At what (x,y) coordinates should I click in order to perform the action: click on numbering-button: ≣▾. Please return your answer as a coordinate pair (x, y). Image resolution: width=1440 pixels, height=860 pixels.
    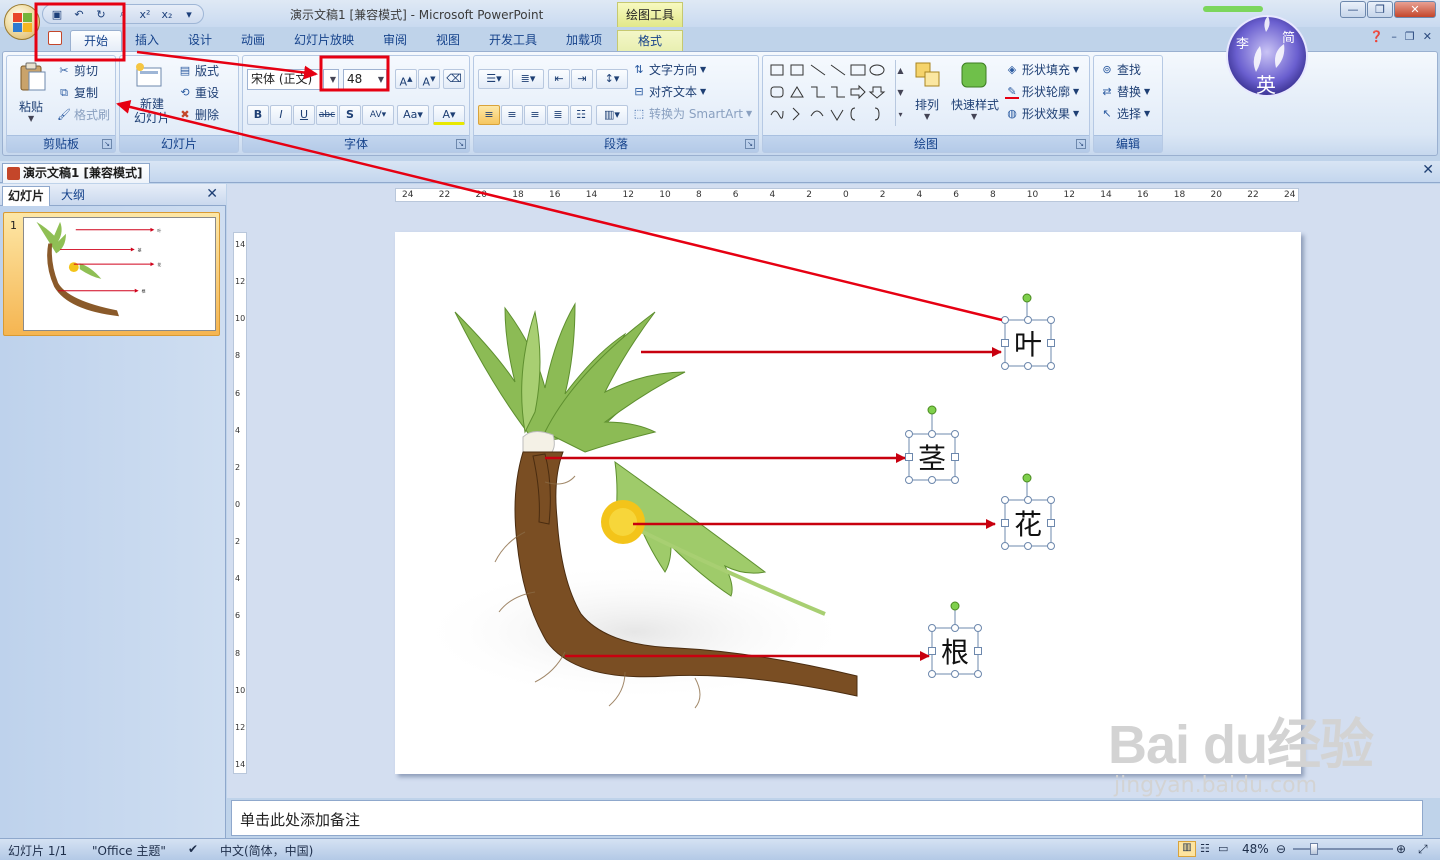
    Looking at the image, I should click on (528, 79).